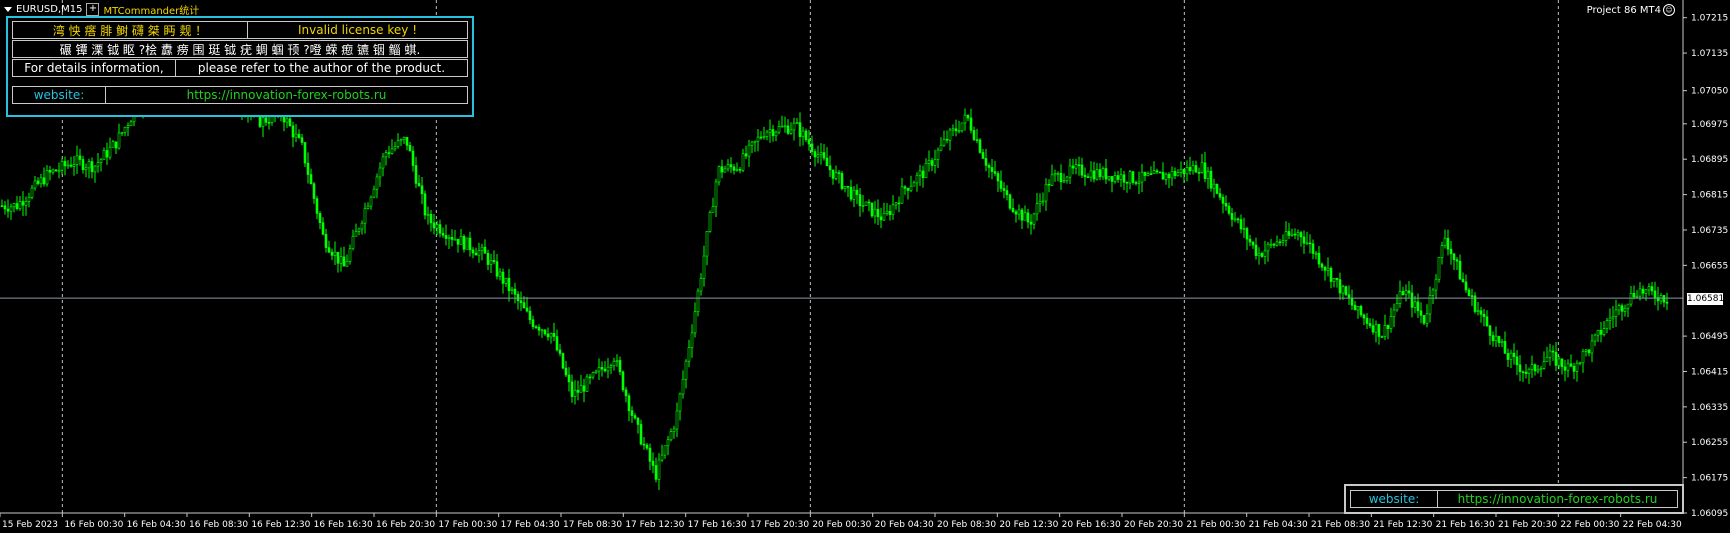  I want to click on time-tick-label: 21 Feb 00:30, so click(1215, 525).